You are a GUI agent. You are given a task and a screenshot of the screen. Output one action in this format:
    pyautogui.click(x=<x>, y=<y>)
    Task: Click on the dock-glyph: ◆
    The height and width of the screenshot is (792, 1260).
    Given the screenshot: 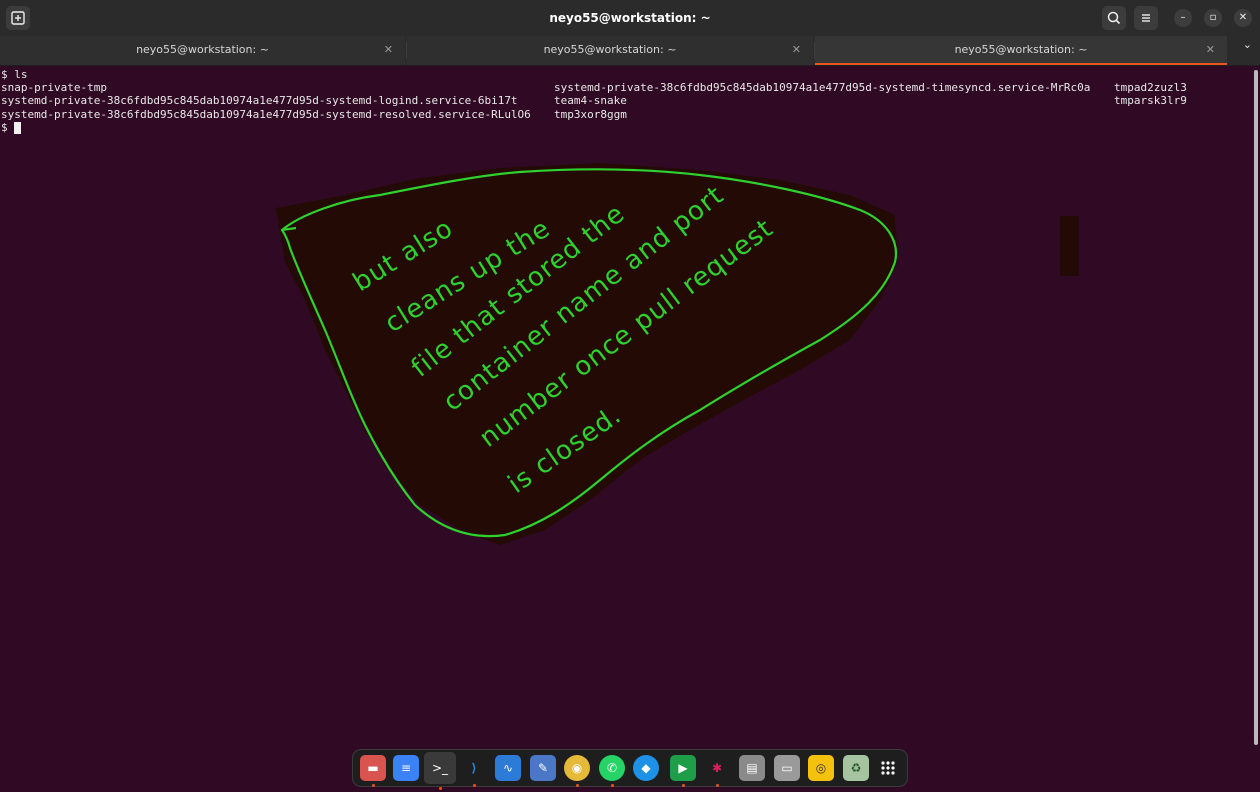 What is the action you would take?
    pyautogui.click(x=646, y=768)
    